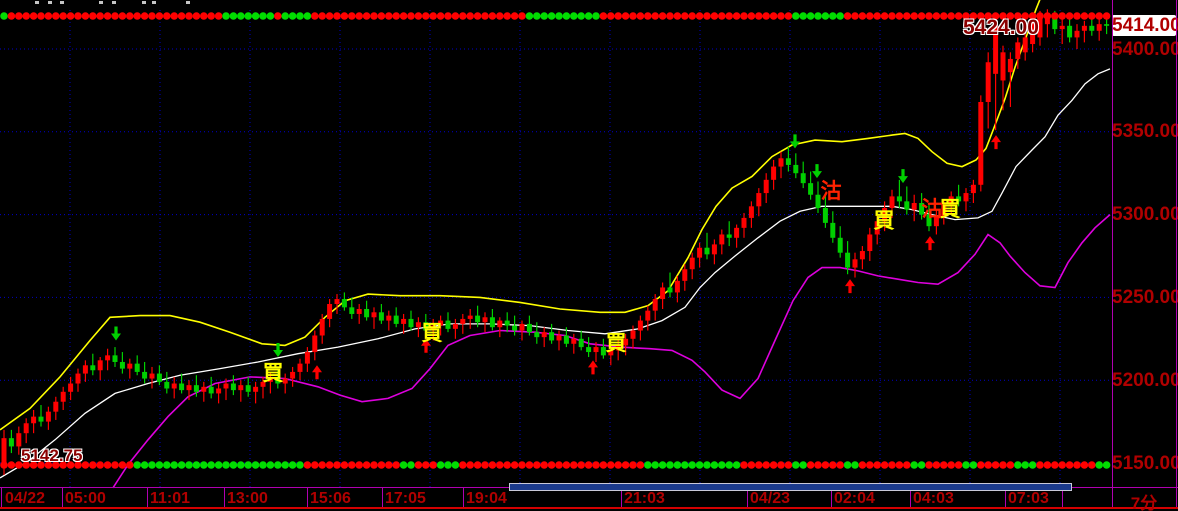 The width and height of the screenshot is (1178, 511). I want to click on time-tick-label: 19:04, so click(486, 498).